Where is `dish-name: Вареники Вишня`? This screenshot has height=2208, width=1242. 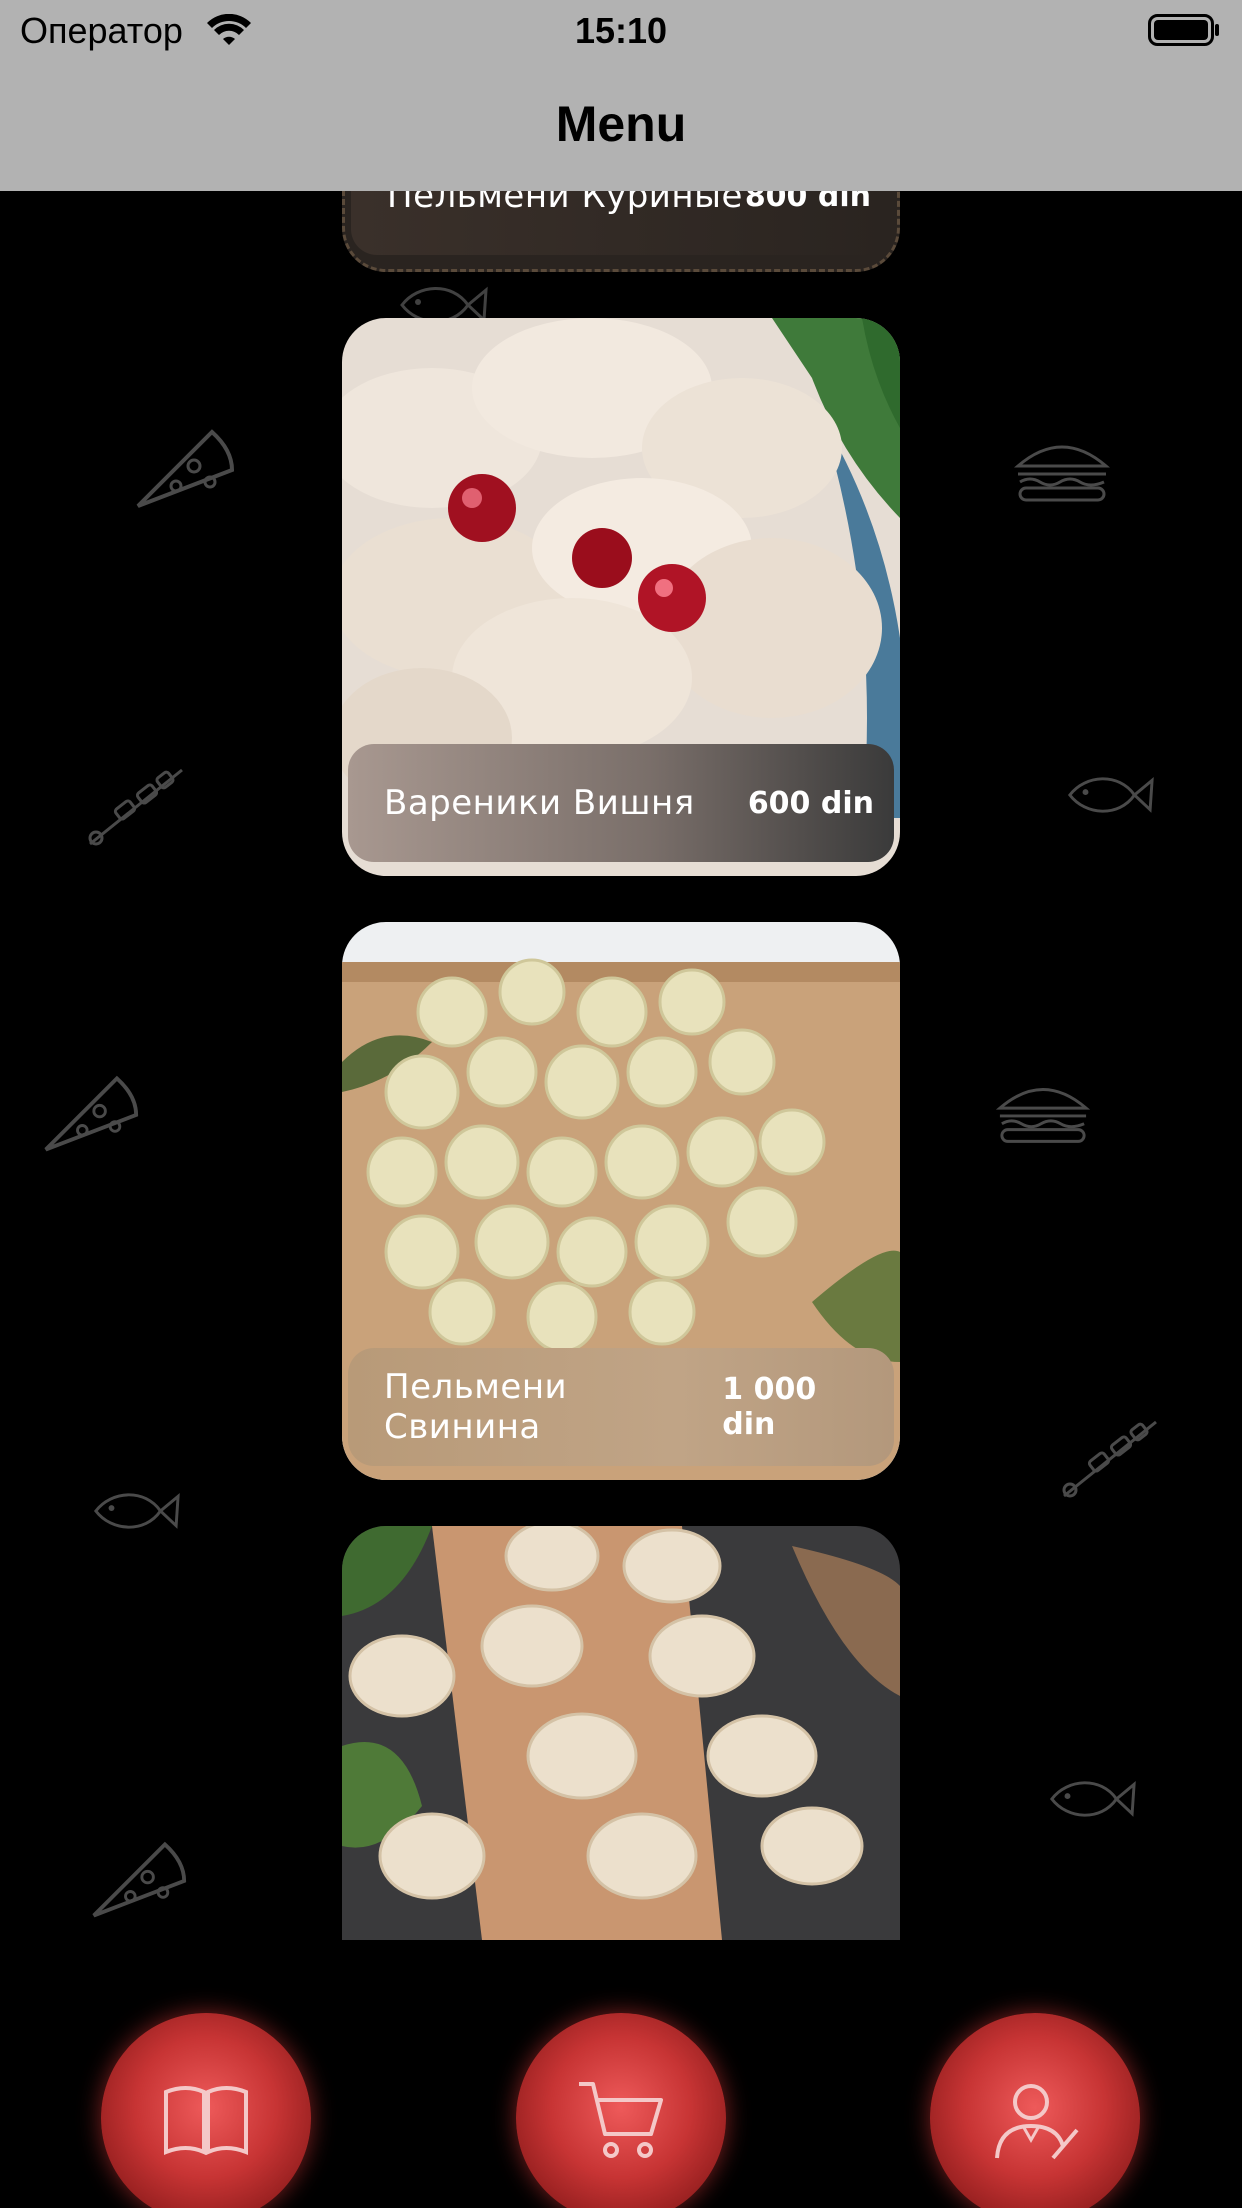
dish-name: Вареники Вишня is located at coordinates (539, 803).